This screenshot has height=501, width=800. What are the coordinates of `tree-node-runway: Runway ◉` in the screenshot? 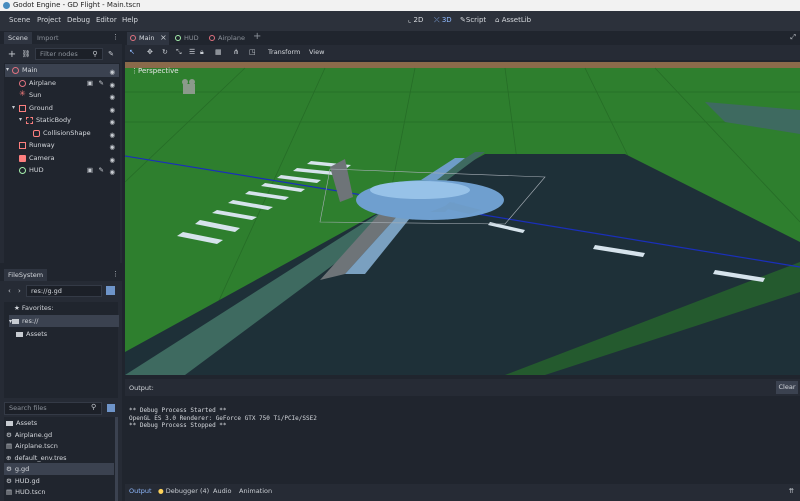 It's located at (62, 145).